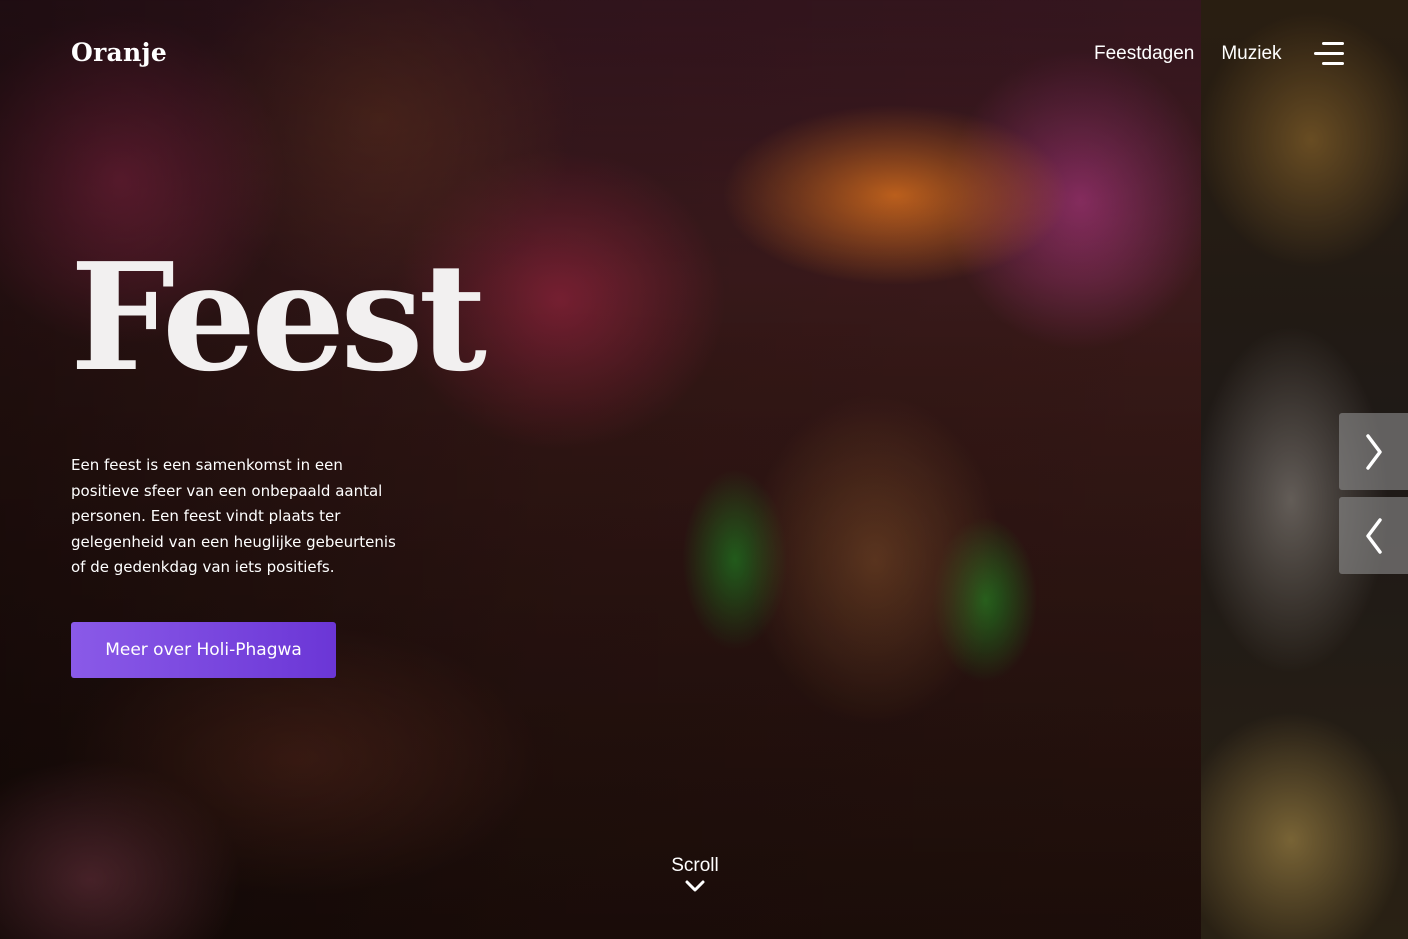 The width and height of the screenshot is (1408, 939). I want to click on scroll-hint: Scroll, so click(695, 874).